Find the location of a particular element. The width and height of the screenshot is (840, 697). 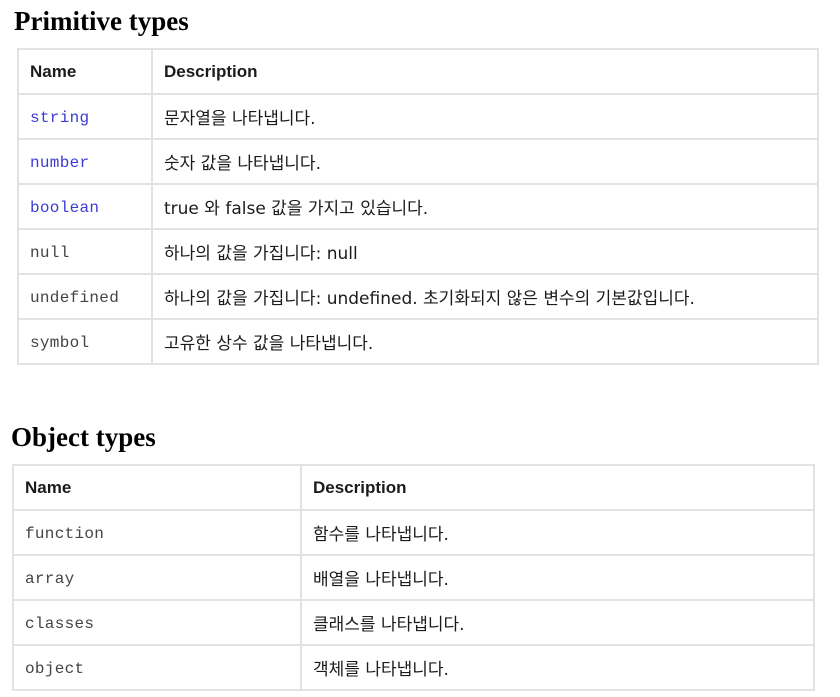

type-name-classes: classes is located at coordinates (60, 623).